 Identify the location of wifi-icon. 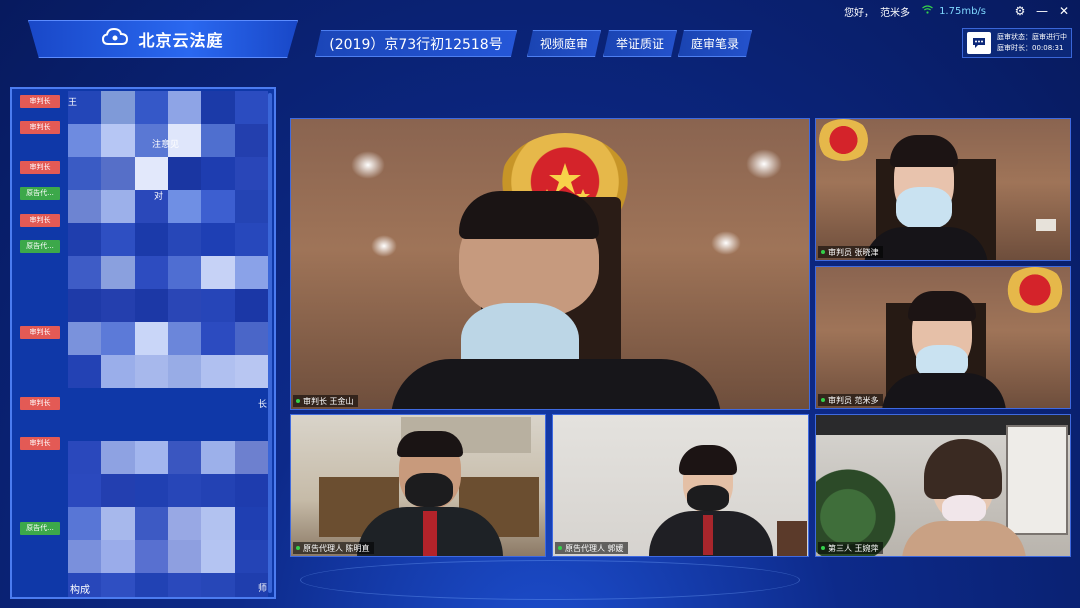
(927, 11).